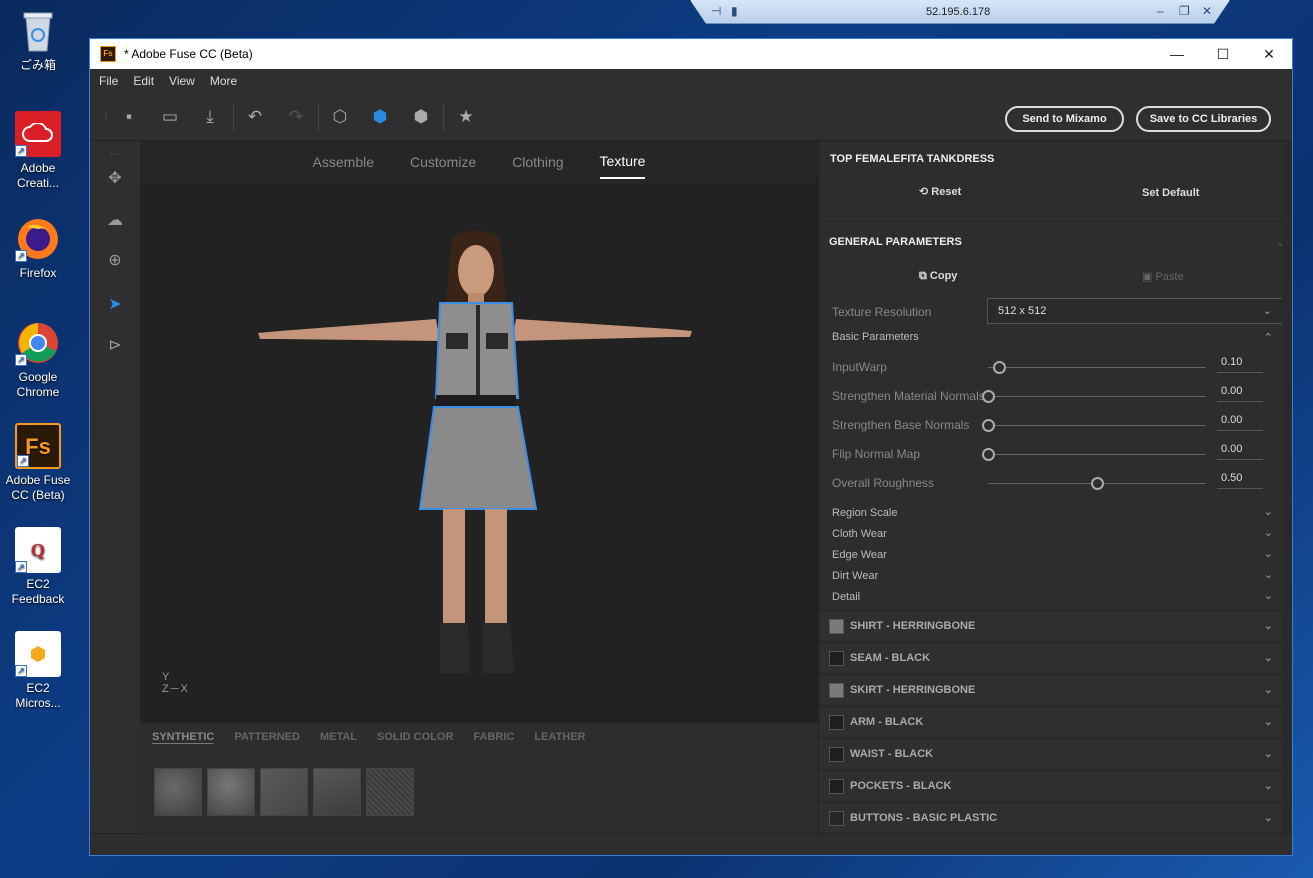  What do you see at coordinates (1051, 657) in the screenshot?
I see `material-row: SEAM - BLACK ⌄` at bounding box center [1051, 657].